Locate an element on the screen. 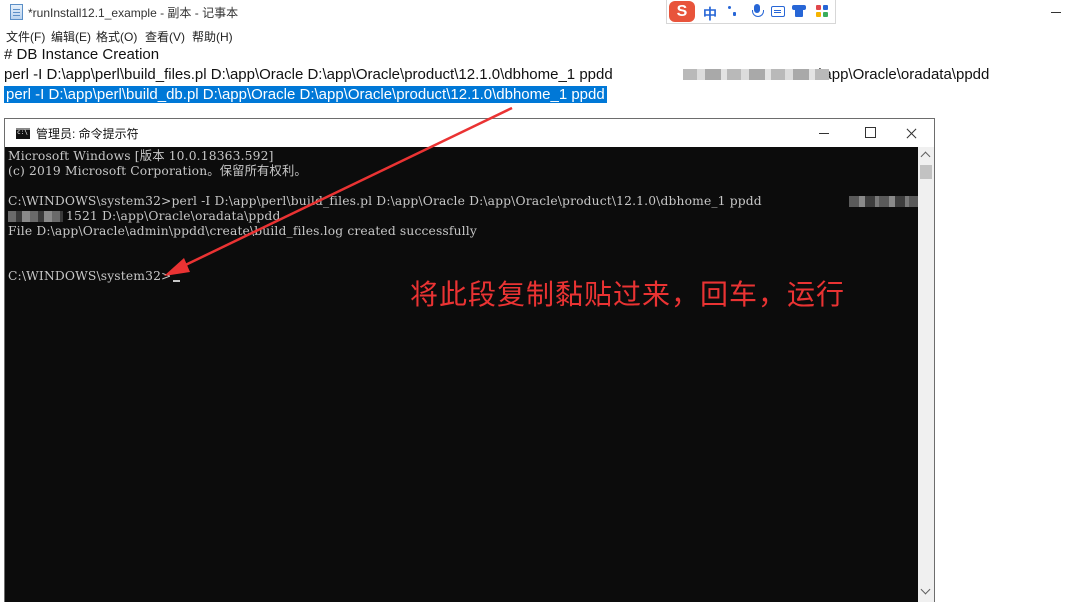 The width and height of the screenshot is (1080, 602). cmd-maximize-button is located at coordinates (870, 133).